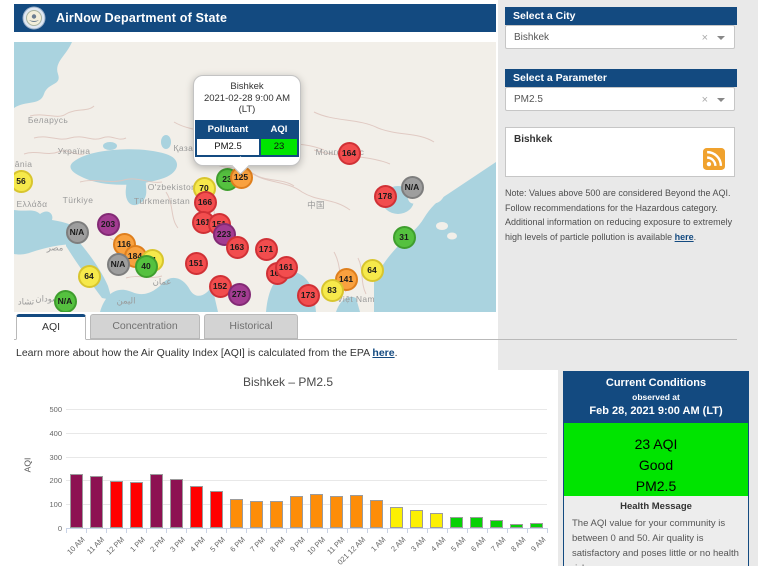 This screenshot has width=758, height=566. Describe the element at coordinates (205, 202) in the screenshot. I see `map-marker: 166` at that location.